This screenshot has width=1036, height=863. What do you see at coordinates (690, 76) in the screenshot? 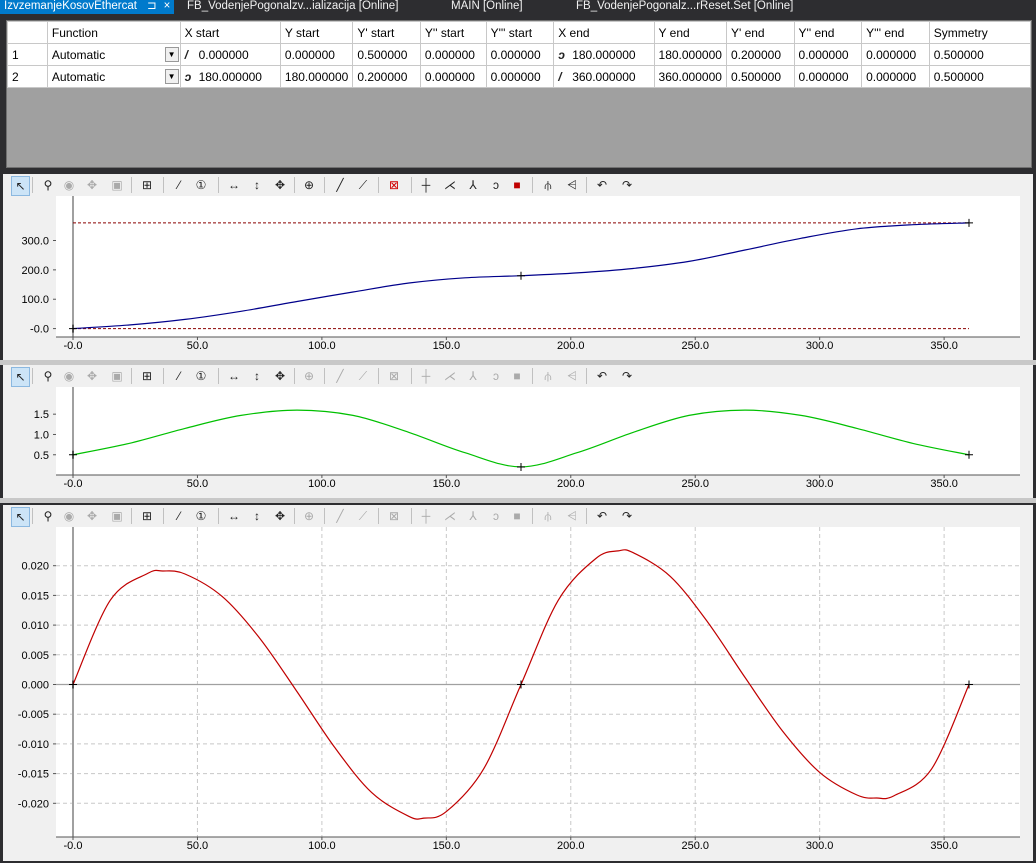
I see `y-end-cell: 360.000000` at bounding box center [690, 76].